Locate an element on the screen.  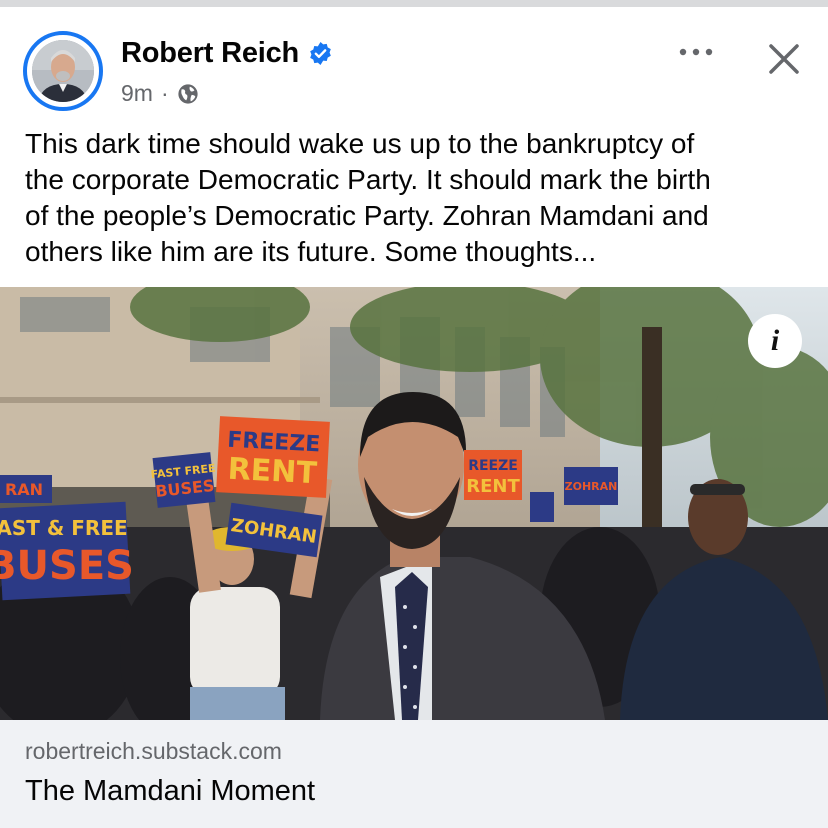
more-options-button is located at coordinates (696, 52).